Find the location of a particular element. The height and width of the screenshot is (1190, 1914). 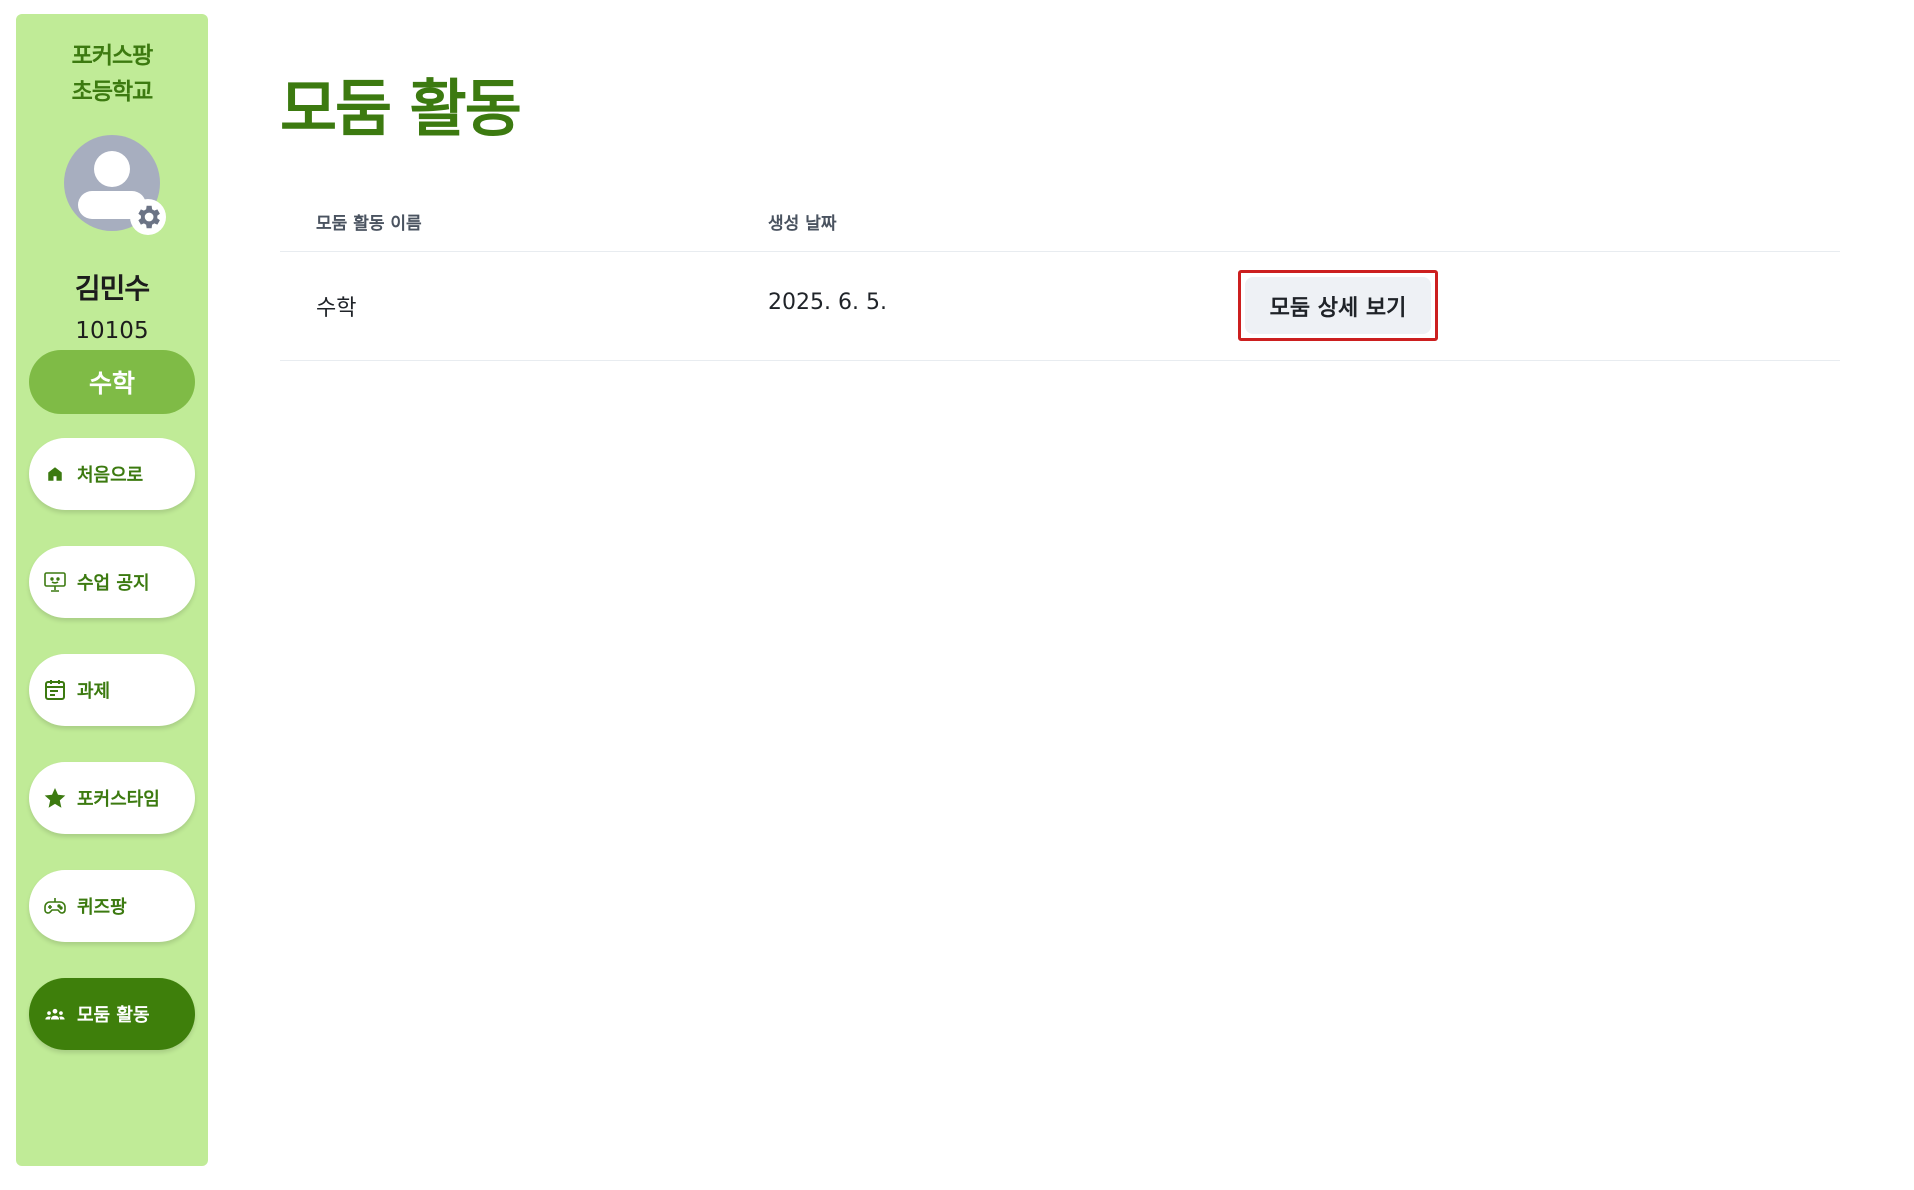

presentation-icon is located at coordinates (55, 582).